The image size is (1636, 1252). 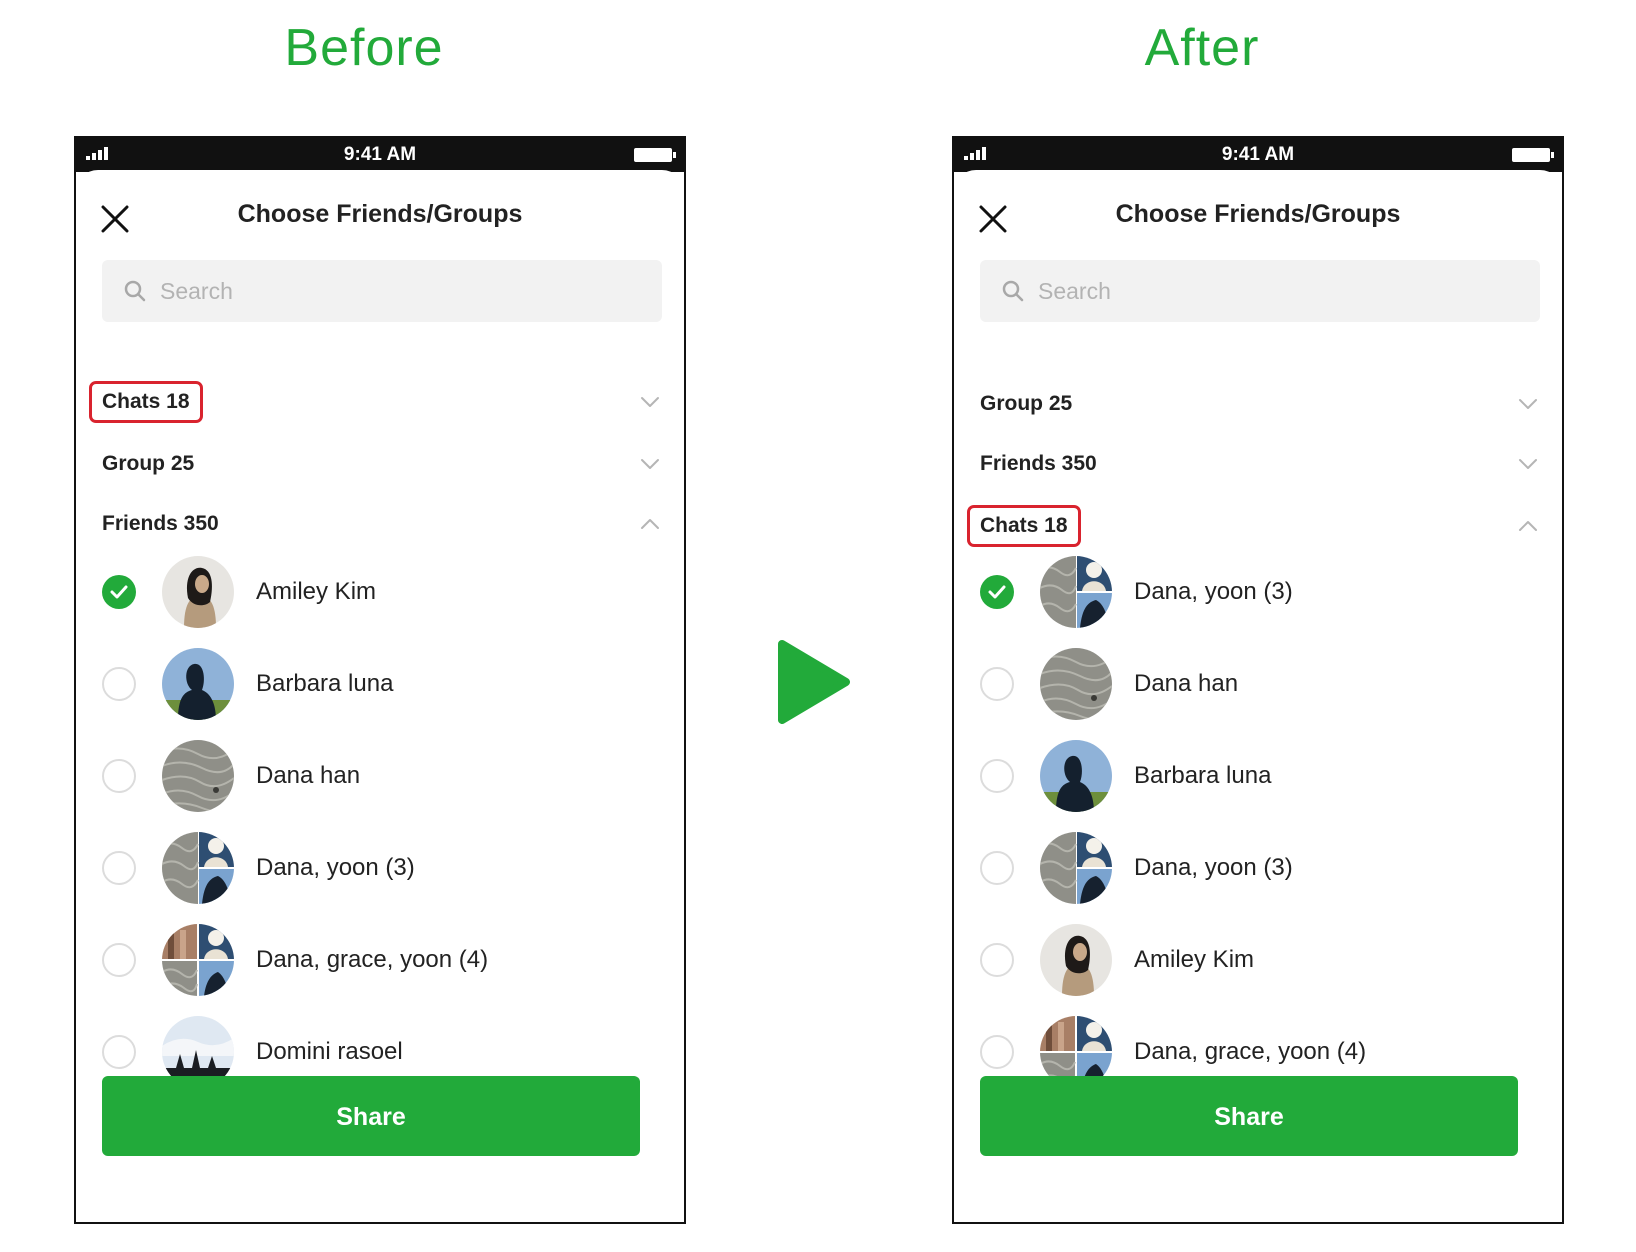 I want to click on contact-name: Domini rasoel, so click(x=329, y=1051).